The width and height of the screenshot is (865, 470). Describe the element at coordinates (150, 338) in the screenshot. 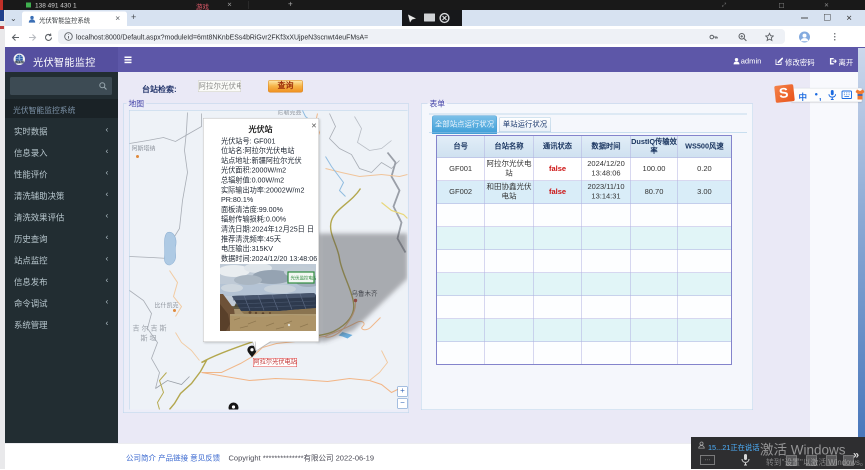

I see `svg-text: 斯坦` at that location.